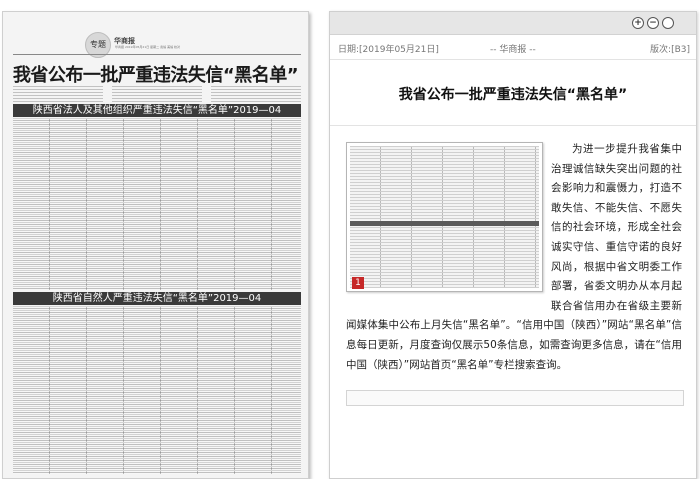 The height and width of the screenshot is (479, 700). Describe the element at coordinates (358, 283) in the screenshot. I see `thumbnail-number-badge: 1` at that location.